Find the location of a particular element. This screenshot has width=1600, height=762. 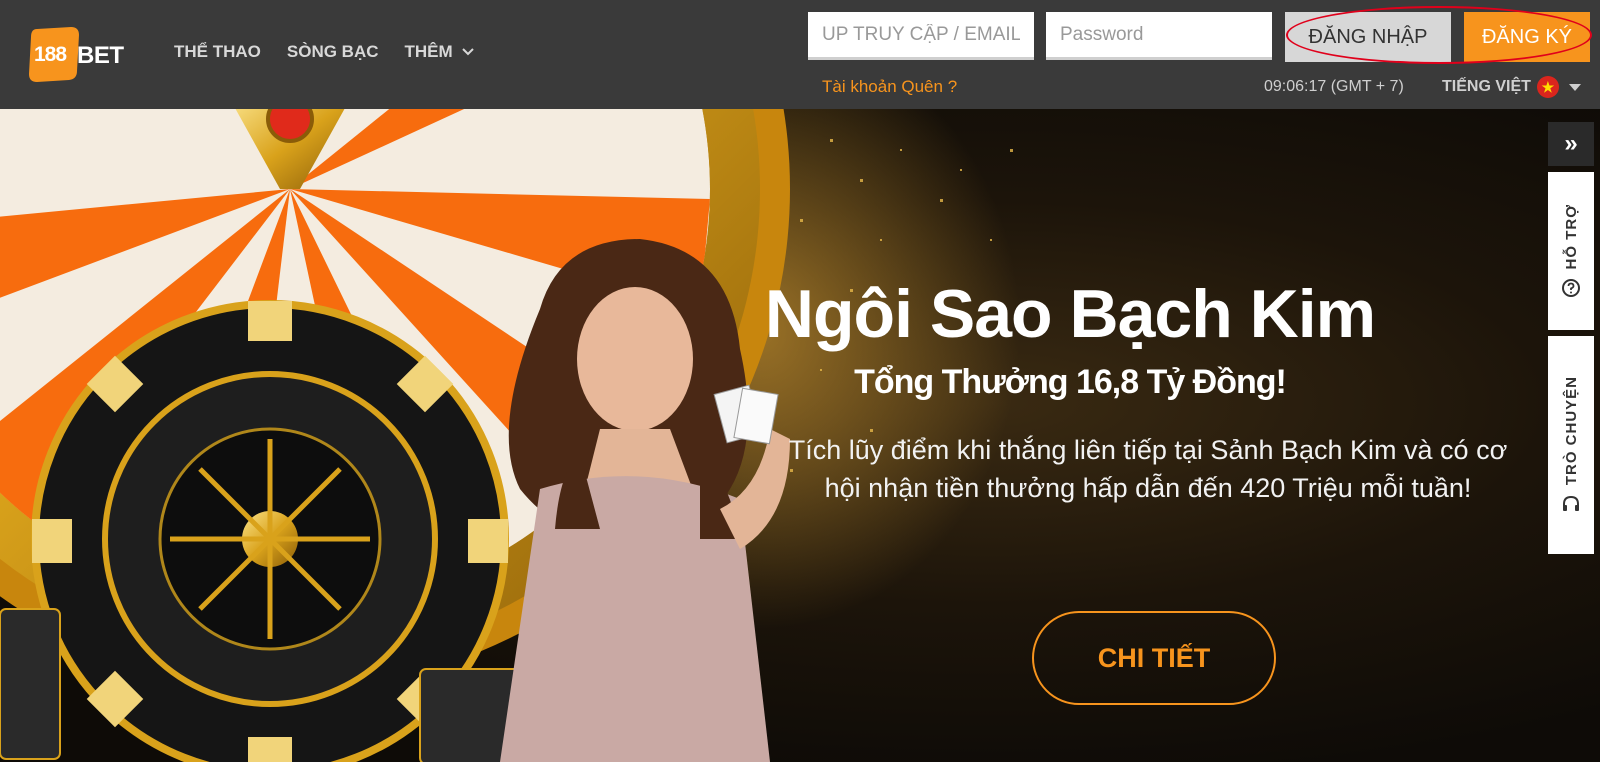

nav-casino: SÒNG BẠC is located at coordinates (333, 52).